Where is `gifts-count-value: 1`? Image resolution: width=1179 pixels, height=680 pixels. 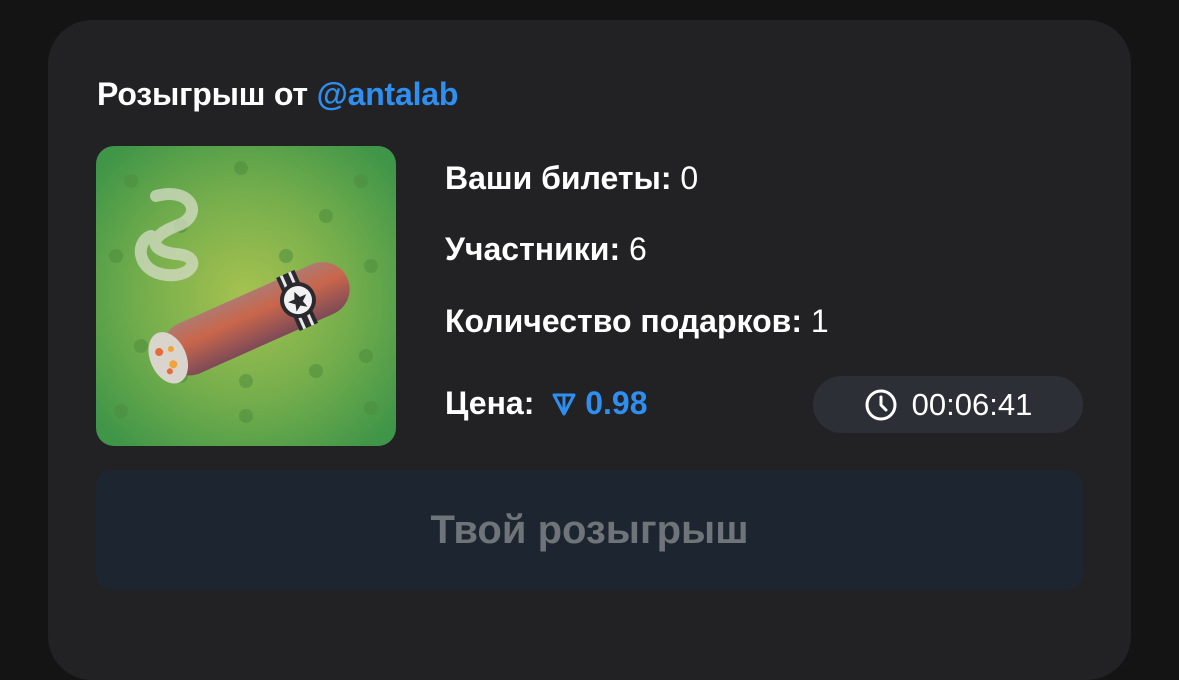 gifts-count-value: 1 is located at coordinates (819, 321).